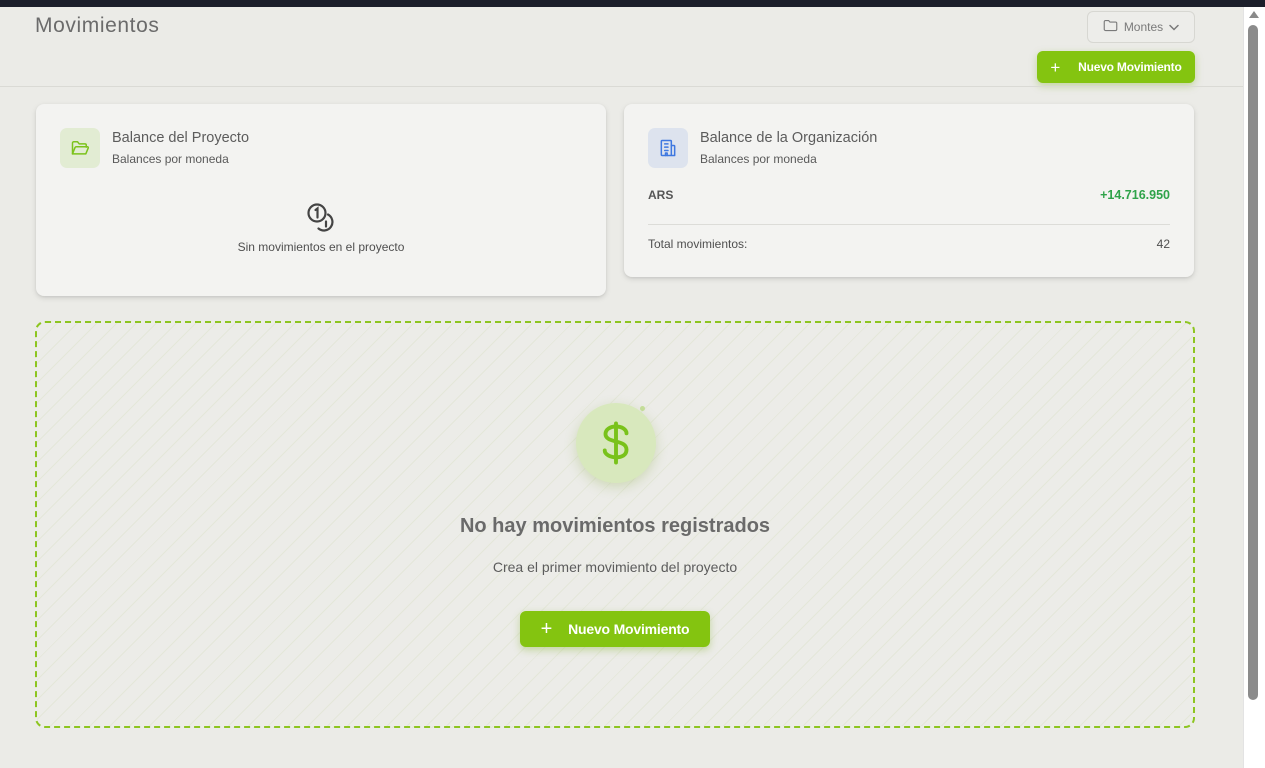 The height and width of the screenshot is (768, 1265). What do you see at coordinates (1253, 362) in the screenshot?
I see `scrollbar-thumb` at bounding box center [1253, 362].